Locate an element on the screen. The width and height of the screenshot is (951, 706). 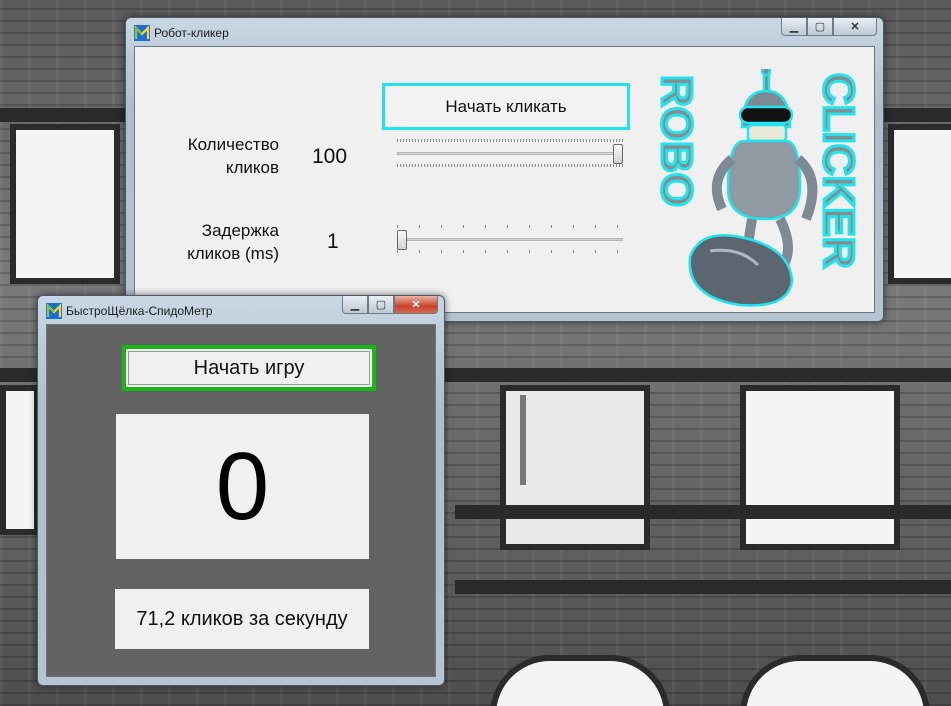
start-clicking-button: Начать кликать is located at coordinates (506, 106).